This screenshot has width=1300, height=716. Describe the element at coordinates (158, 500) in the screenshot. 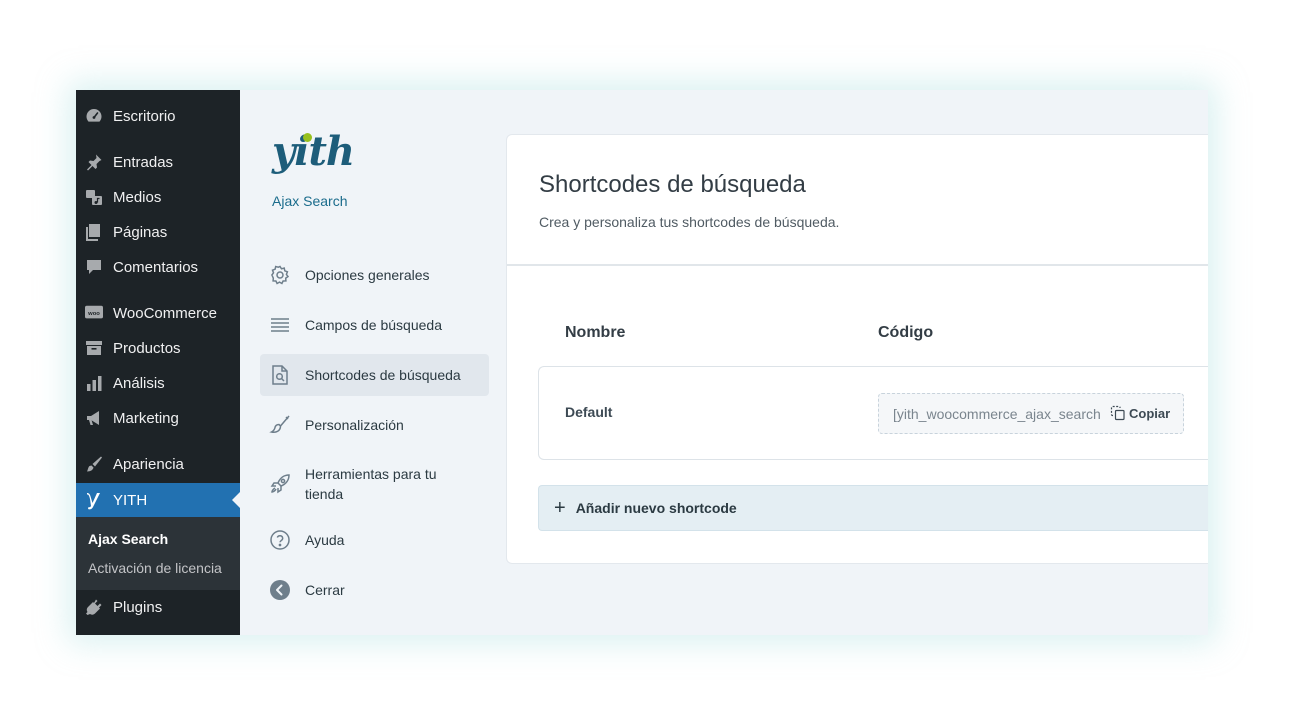

I see `menu-item-yith: YITH` at that location.